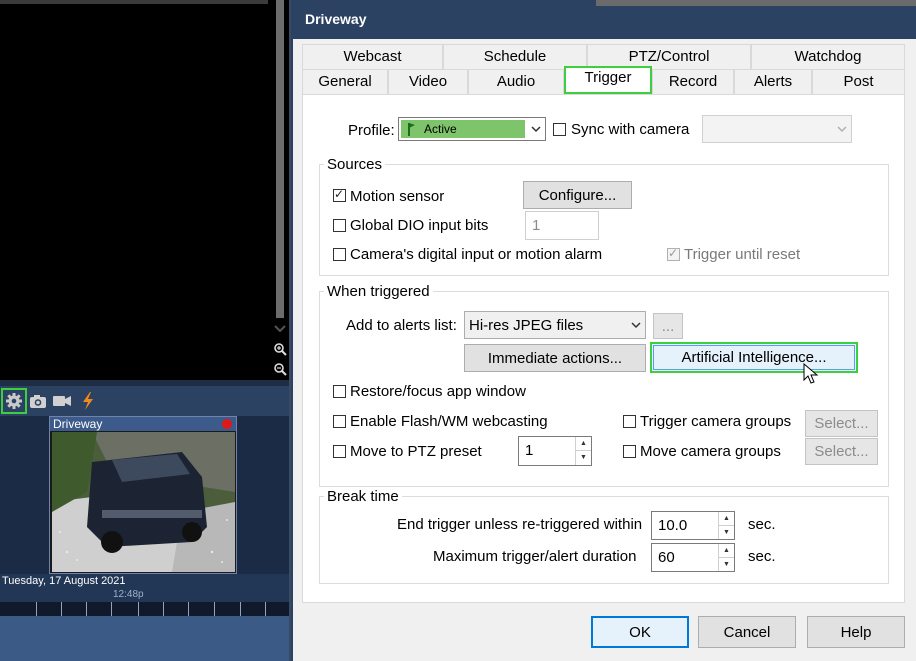 The height and width of the screenshot is (661, 916). What do you see at coordinates (363, 496) in the screenshot?
I see `break-time-group-title: Break time` at bounding box center [363, 496].